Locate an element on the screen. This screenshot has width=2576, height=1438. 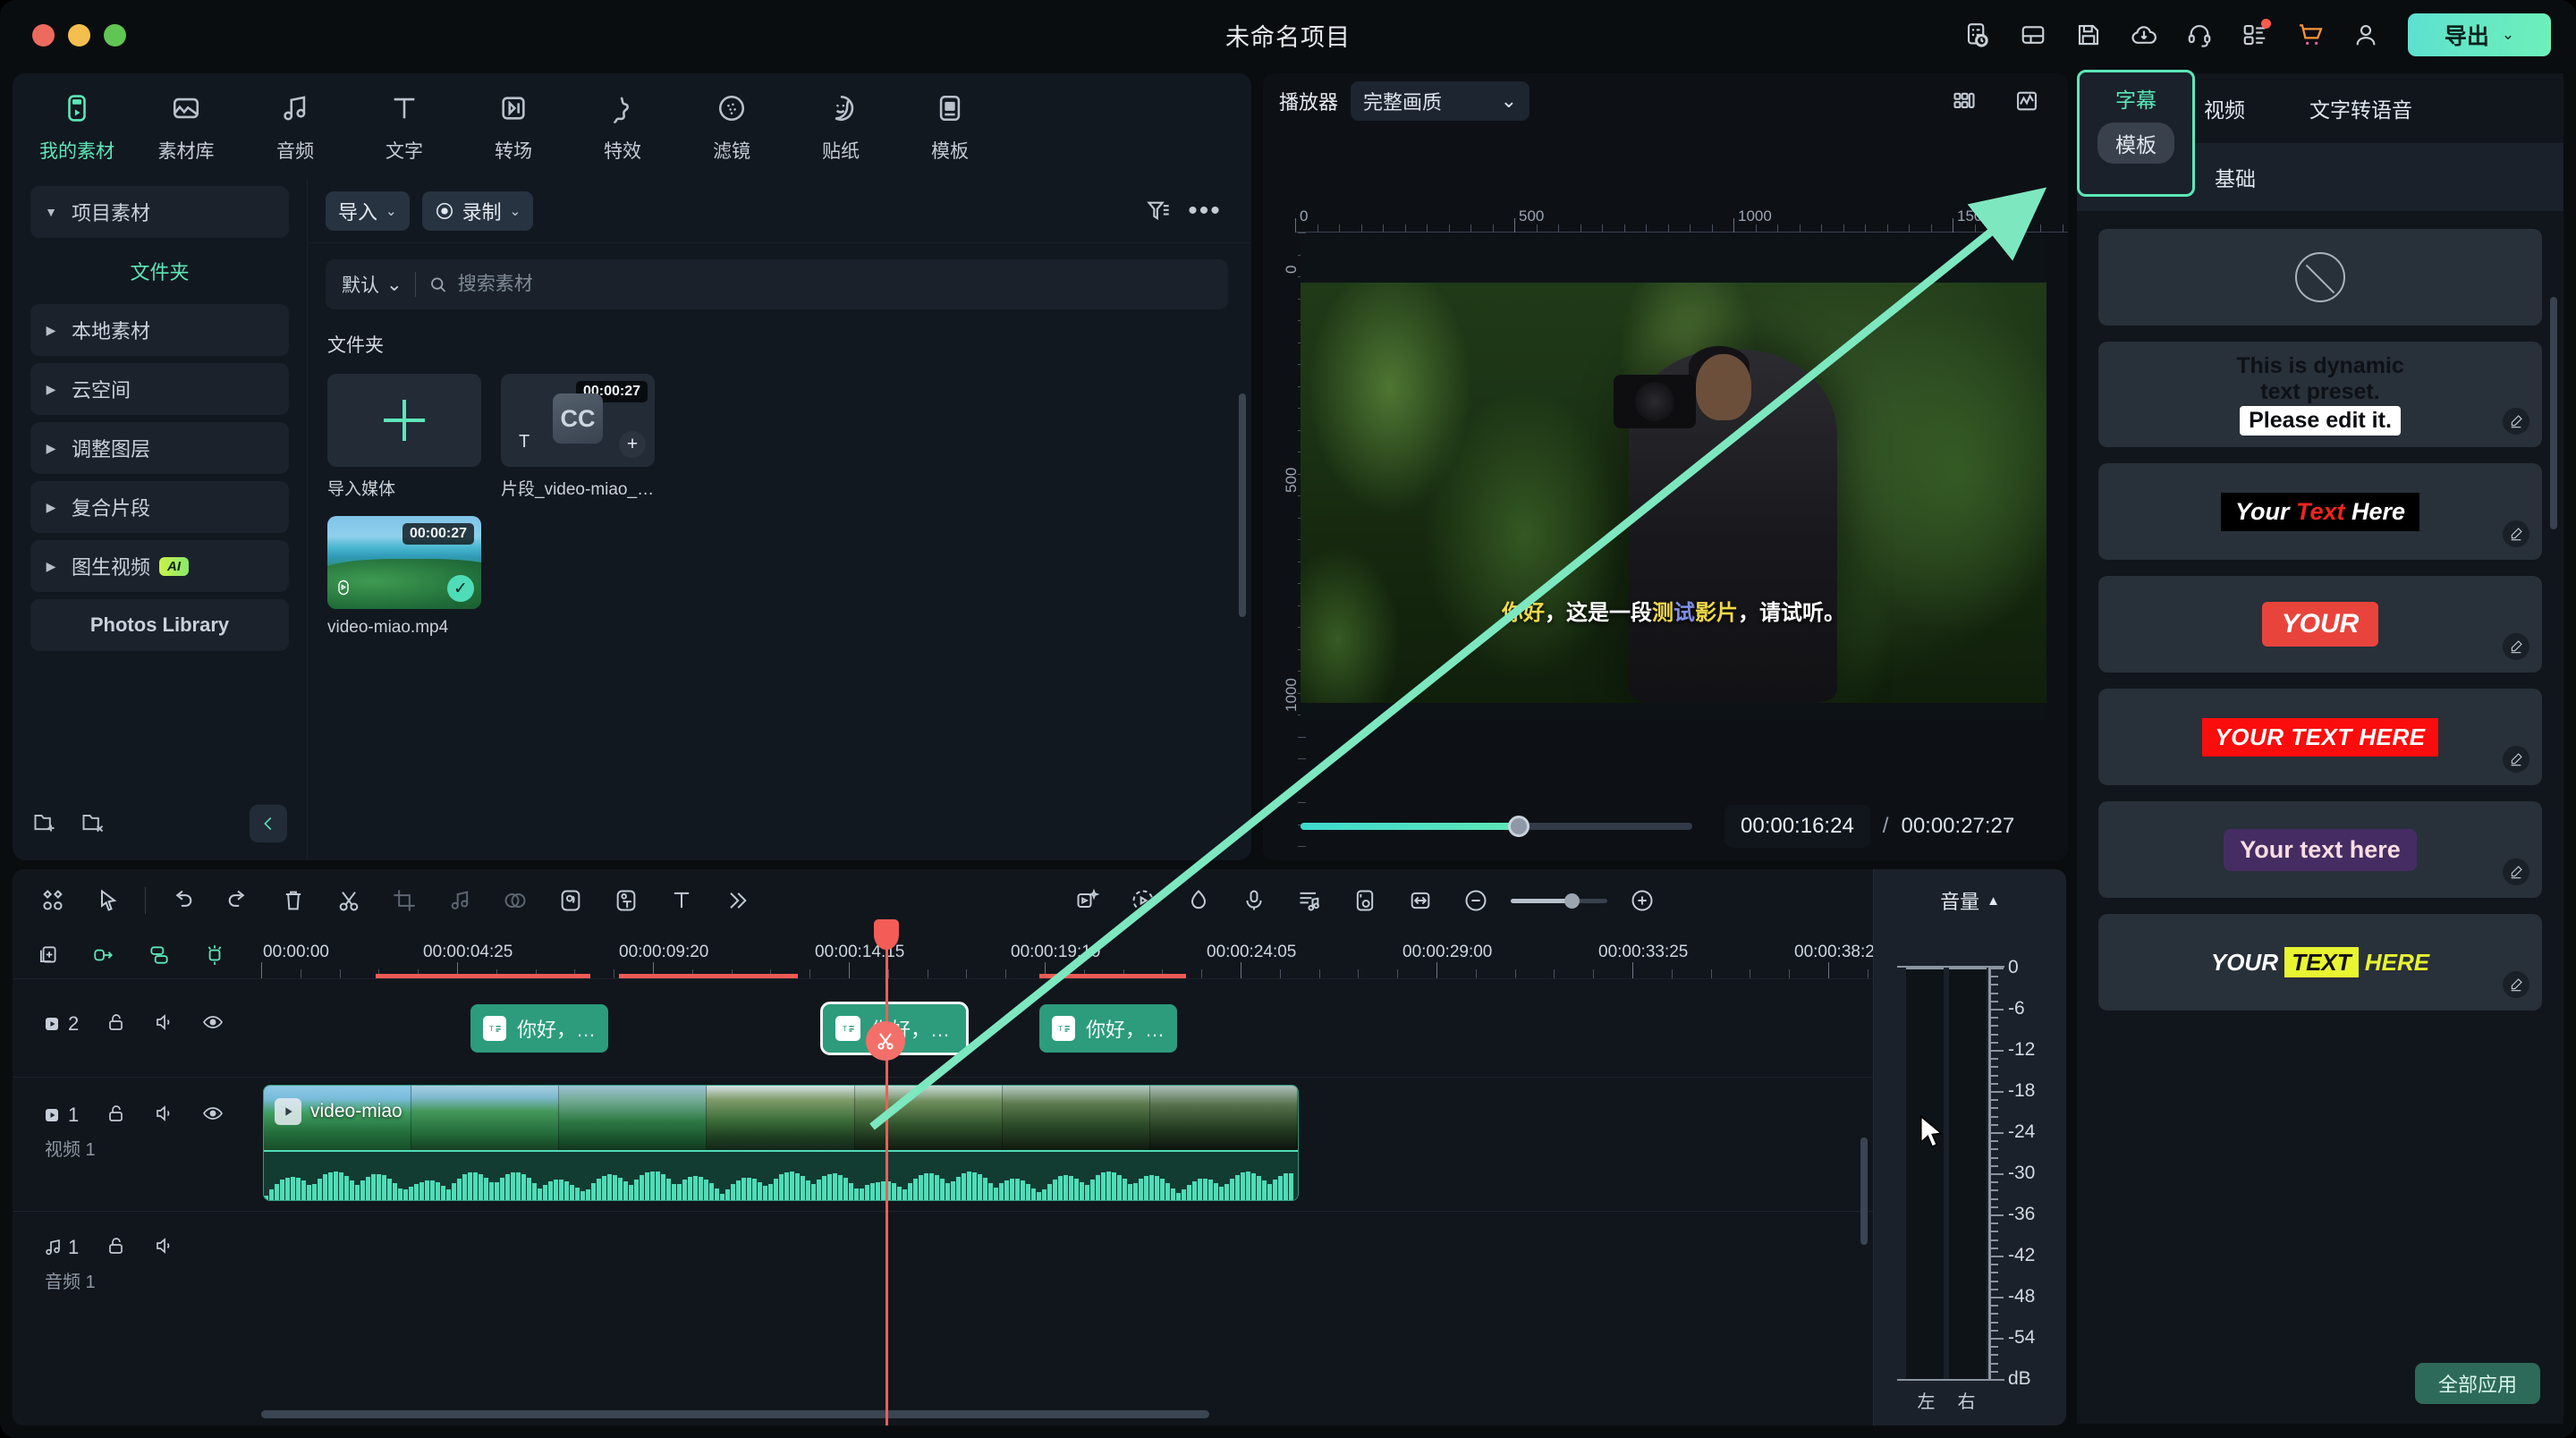
zoom-out-button is located at coordinates (1476, 900).